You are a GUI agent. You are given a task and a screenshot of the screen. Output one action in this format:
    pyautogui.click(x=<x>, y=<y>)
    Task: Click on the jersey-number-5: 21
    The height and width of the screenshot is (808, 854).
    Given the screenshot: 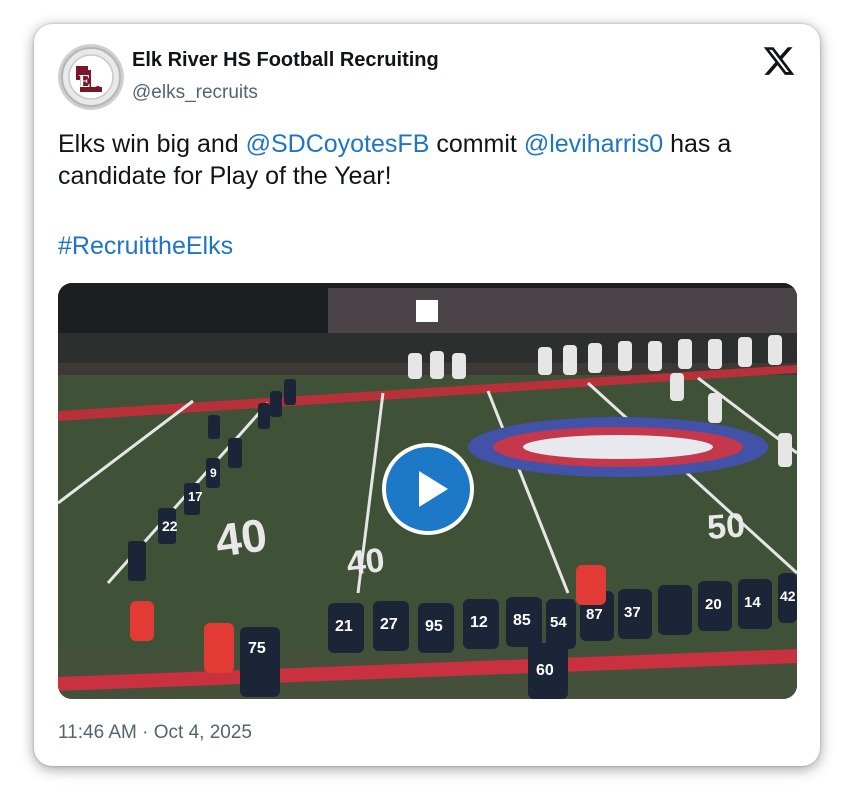 What is the action you would take?
    pyautogui.click(x=344, y=626)
    